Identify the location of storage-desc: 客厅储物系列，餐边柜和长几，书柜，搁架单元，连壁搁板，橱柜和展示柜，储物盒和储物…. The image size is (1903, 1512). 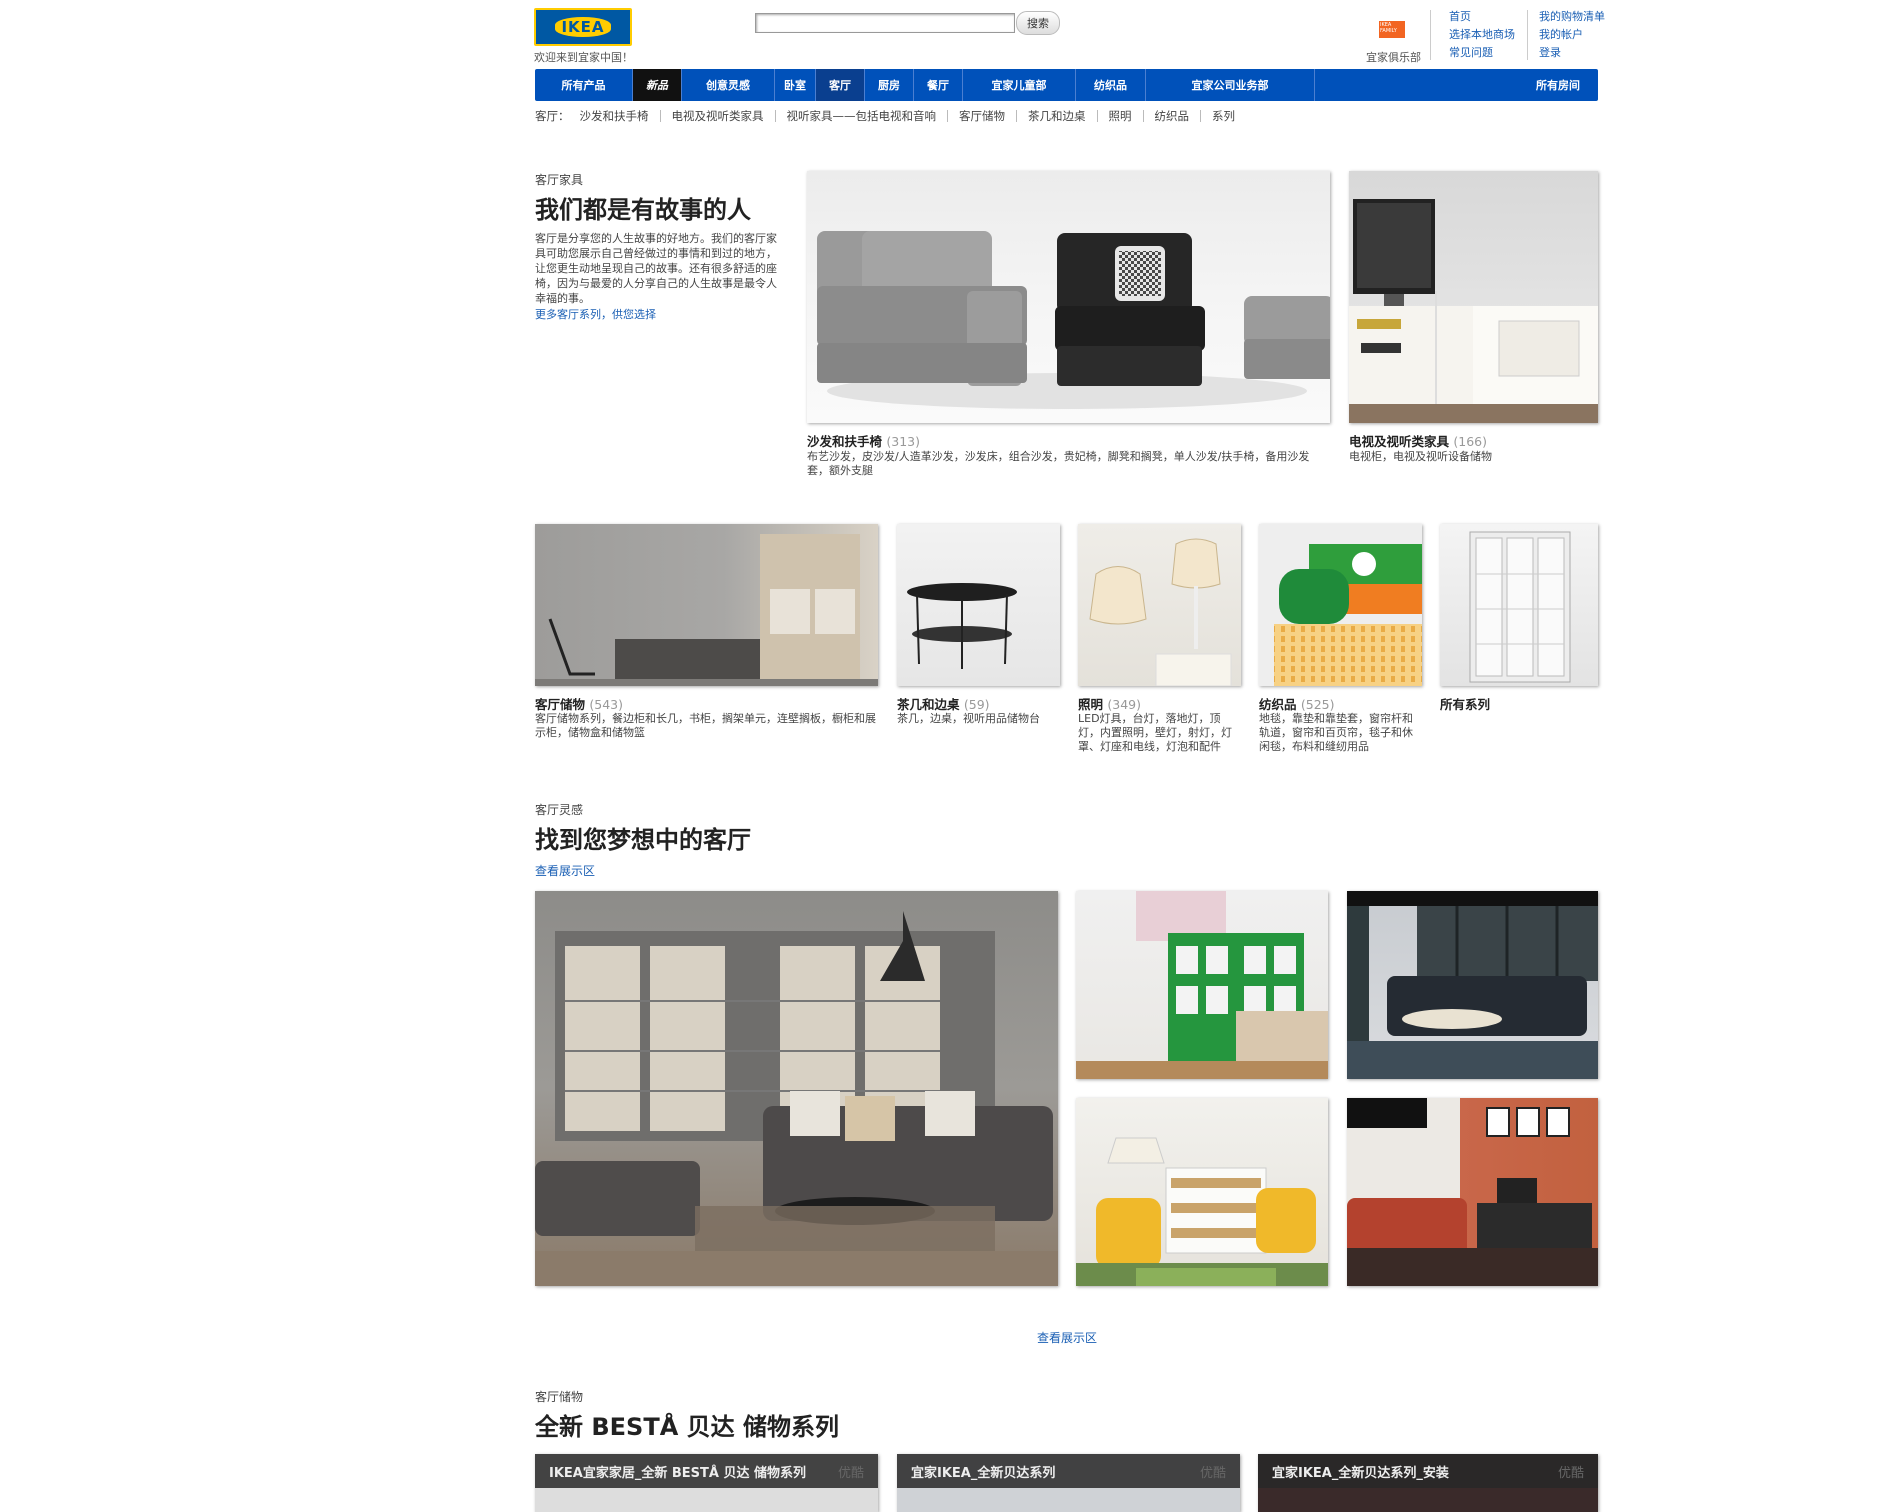
(705, 725).